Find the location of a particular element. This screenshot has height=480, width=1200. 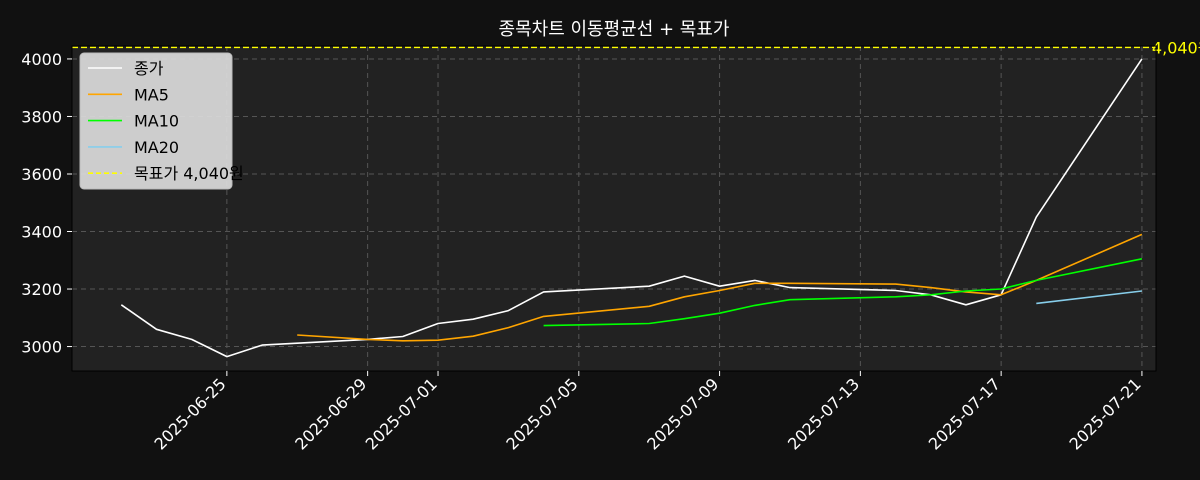

y-tick-label-4: 3800 is located at coordinates (41, 116).